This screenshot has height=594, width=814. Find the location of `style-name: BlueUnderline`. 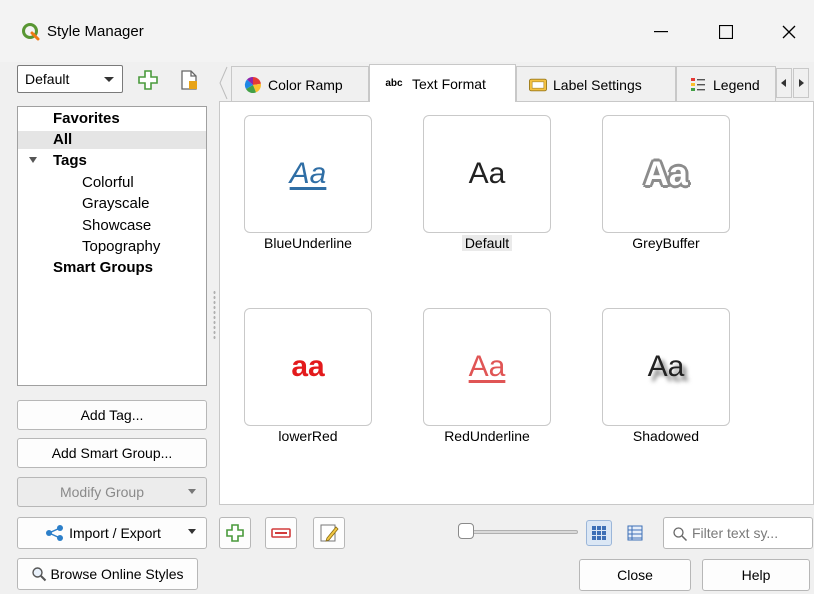

style-name: BlueUnderline is located at coordinates (308, 243).